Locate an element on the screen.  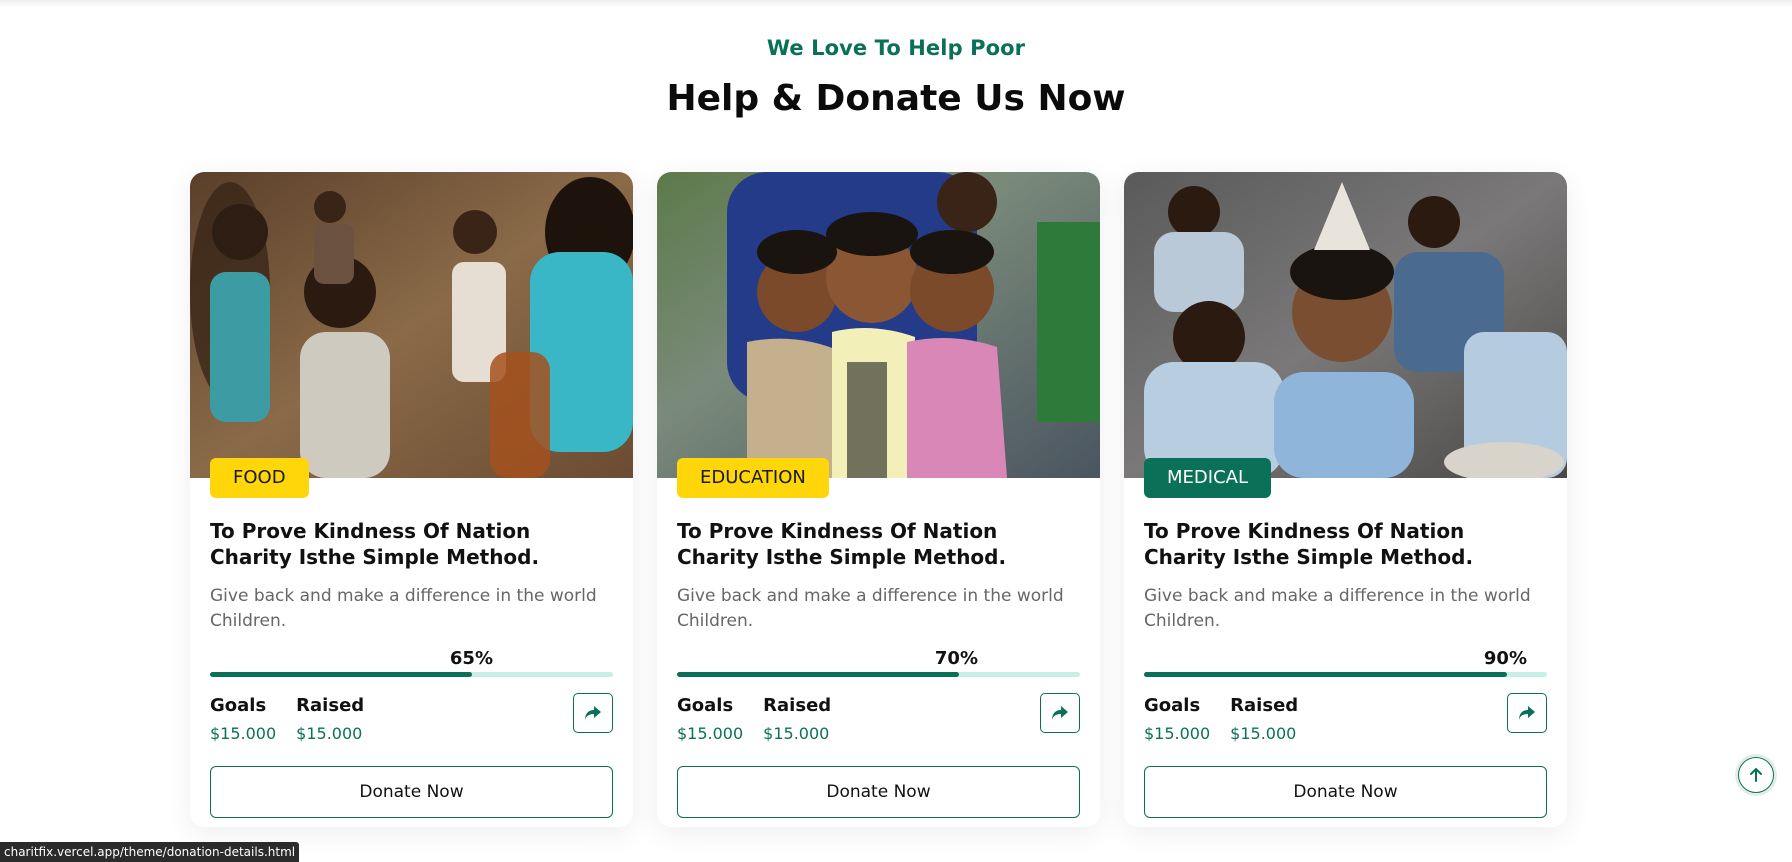
arrow-up-icon is located at coordinates (1756, 775).